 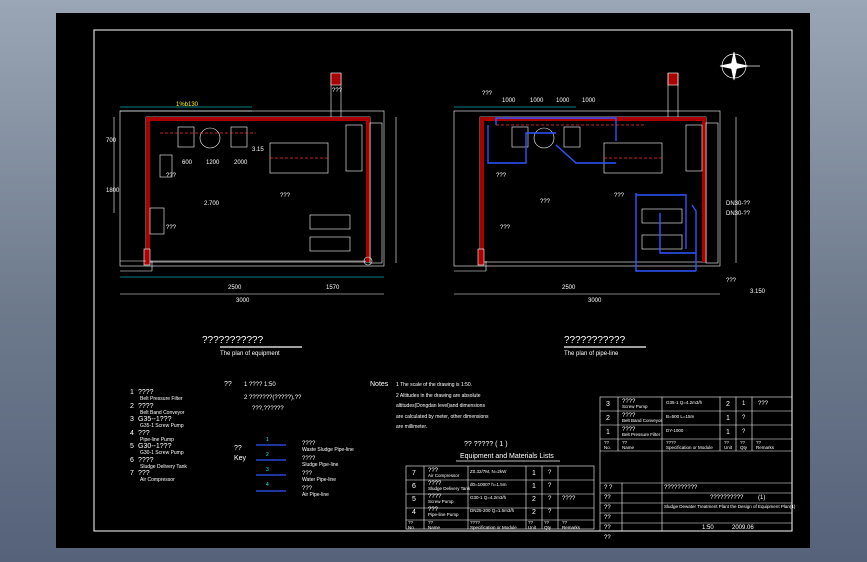 What do you see at coordinates (171, 228) in the screenshot?
I see `left-tag-3: ???` at bounding box center [171, 228].